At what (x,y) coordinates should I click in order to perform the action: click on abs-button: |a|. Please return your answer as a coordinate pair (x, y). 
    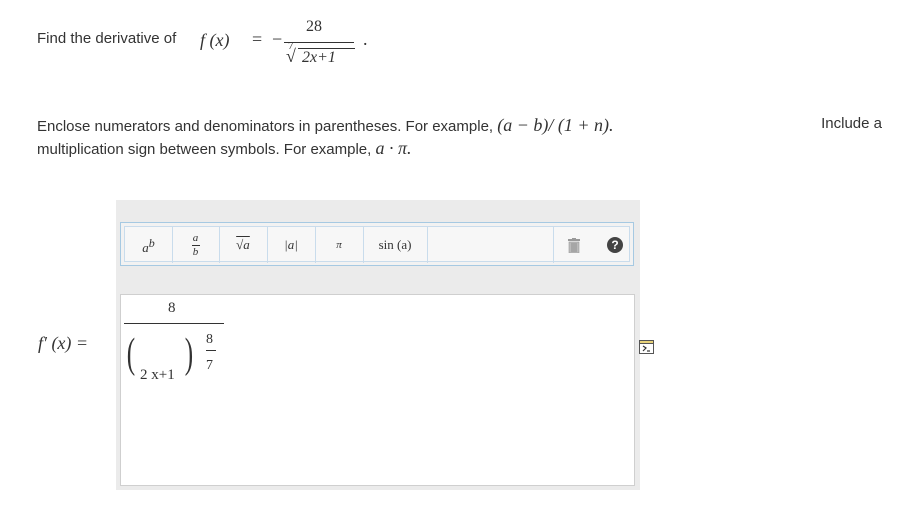
    Looking at the image, I should click on (291, 245).